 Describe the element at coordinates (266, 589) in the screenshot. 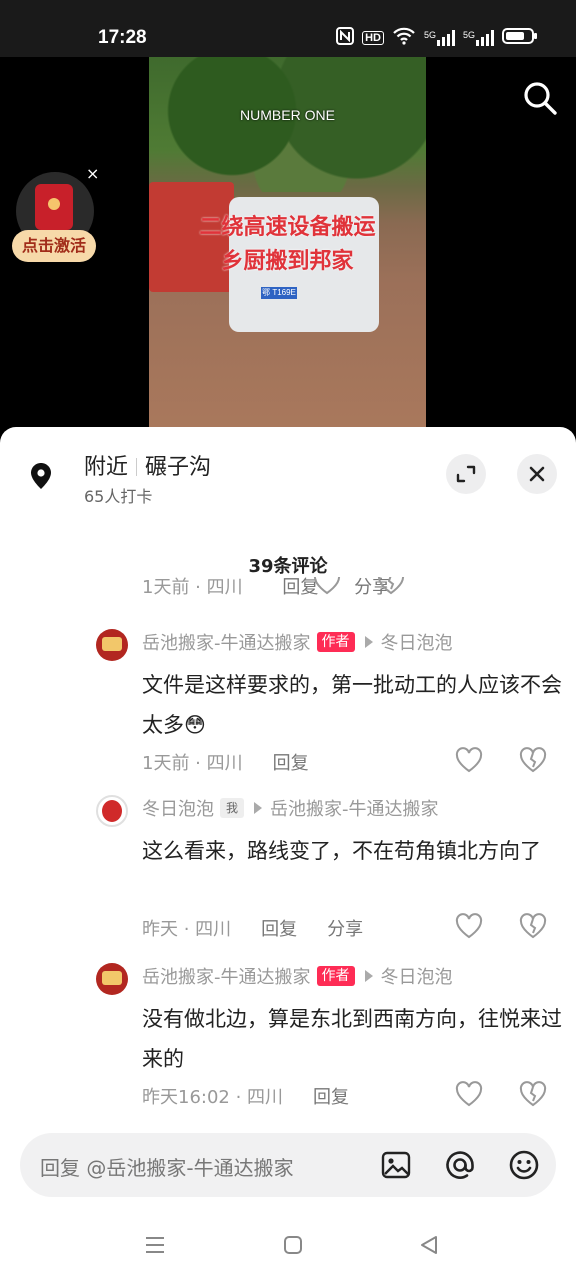

I see `partial-comment-meta: 1天前 · 四川 回复 分享` at that location.